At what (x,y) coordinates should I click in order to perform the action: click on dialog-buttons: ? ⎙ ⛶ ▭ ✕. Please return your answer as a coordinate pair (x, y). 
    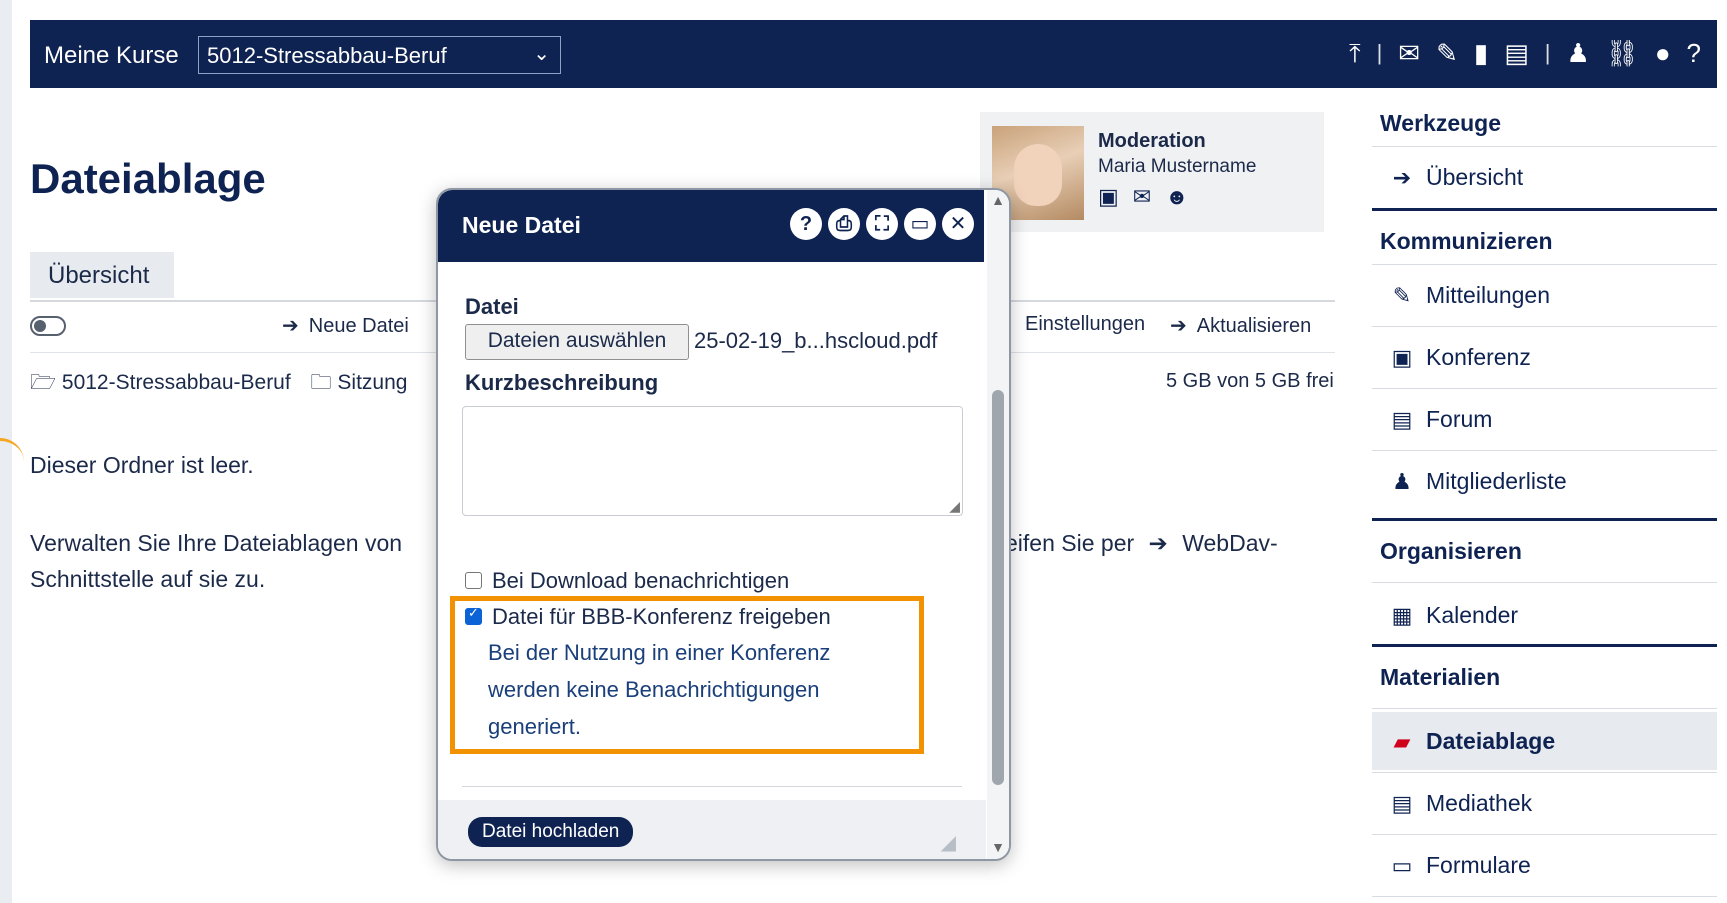
    Looking at the image, I should click on (882, 224).